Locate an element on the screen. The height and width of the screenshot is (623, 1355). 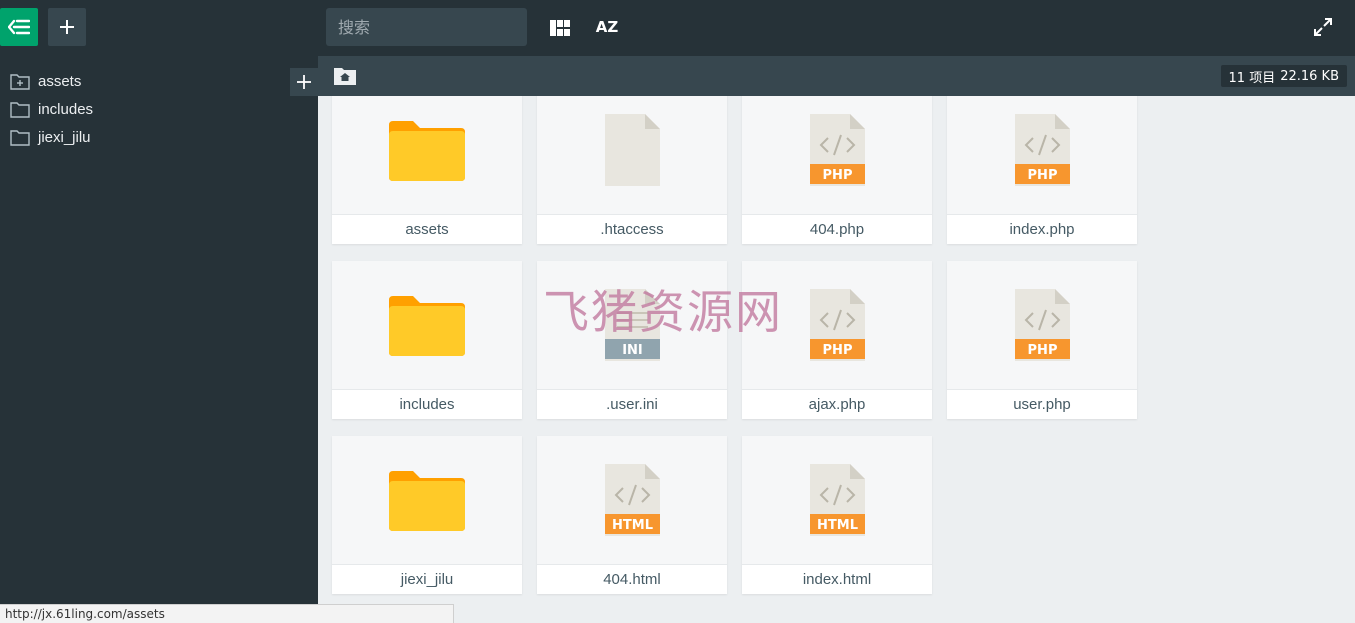
file-tile: PHP 404.php is located at coordinates (837, 170).